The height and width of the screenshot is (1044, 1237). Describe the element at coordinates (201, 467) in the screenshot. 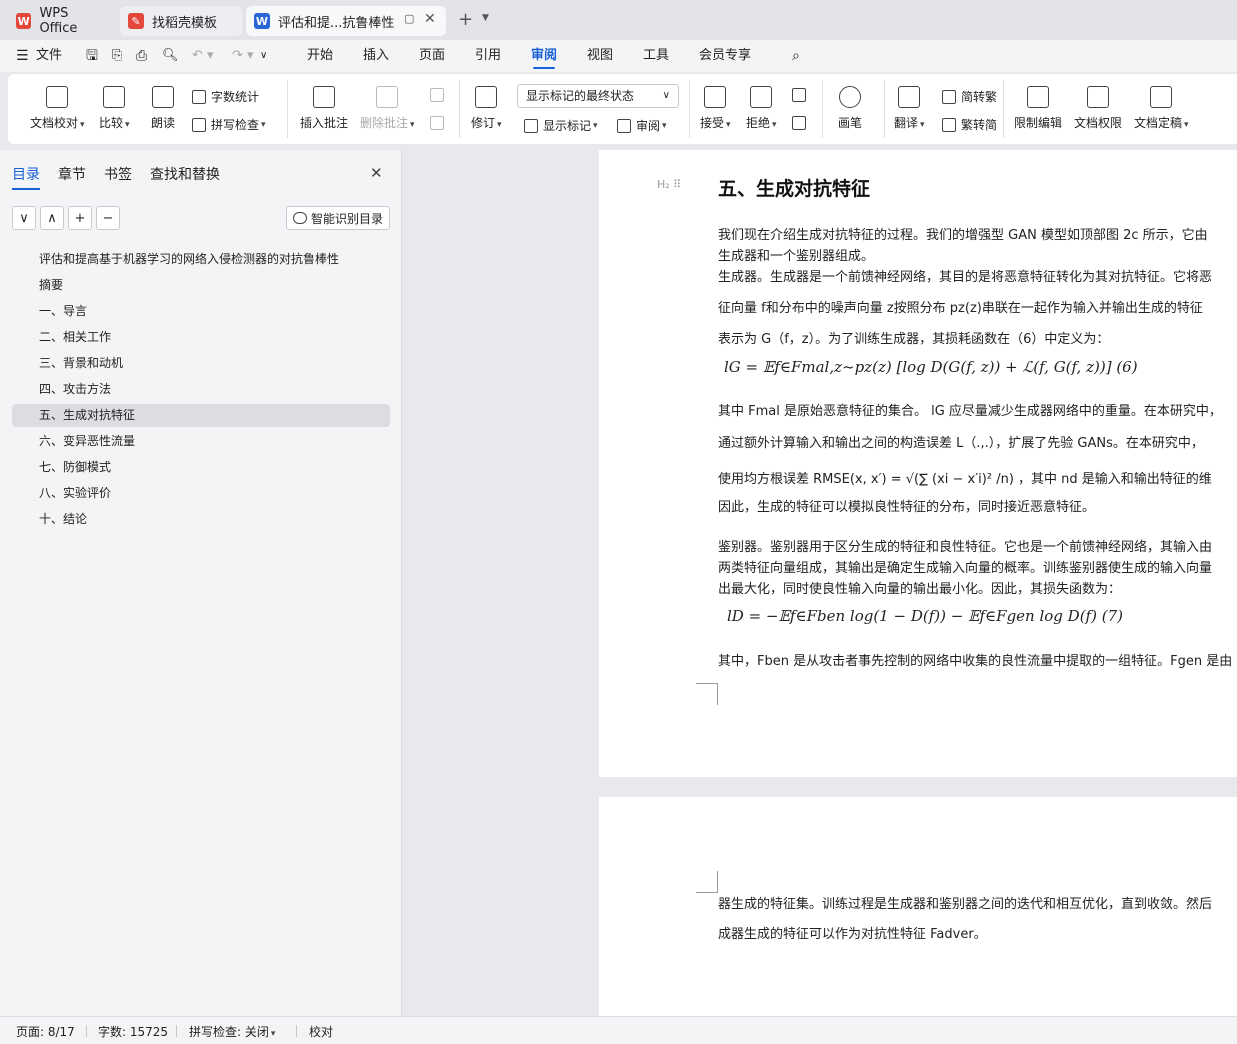

I see `toc-item: 七、防御模式` at that location.